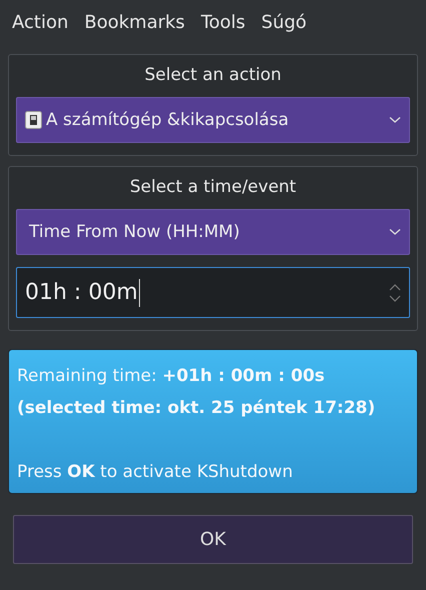 This screenshot has height=590, width=426. What do you see at coordinates (213, 187) in the screenshot?
I see `group-title: Select a time/event` at bounding box center [213, 187].